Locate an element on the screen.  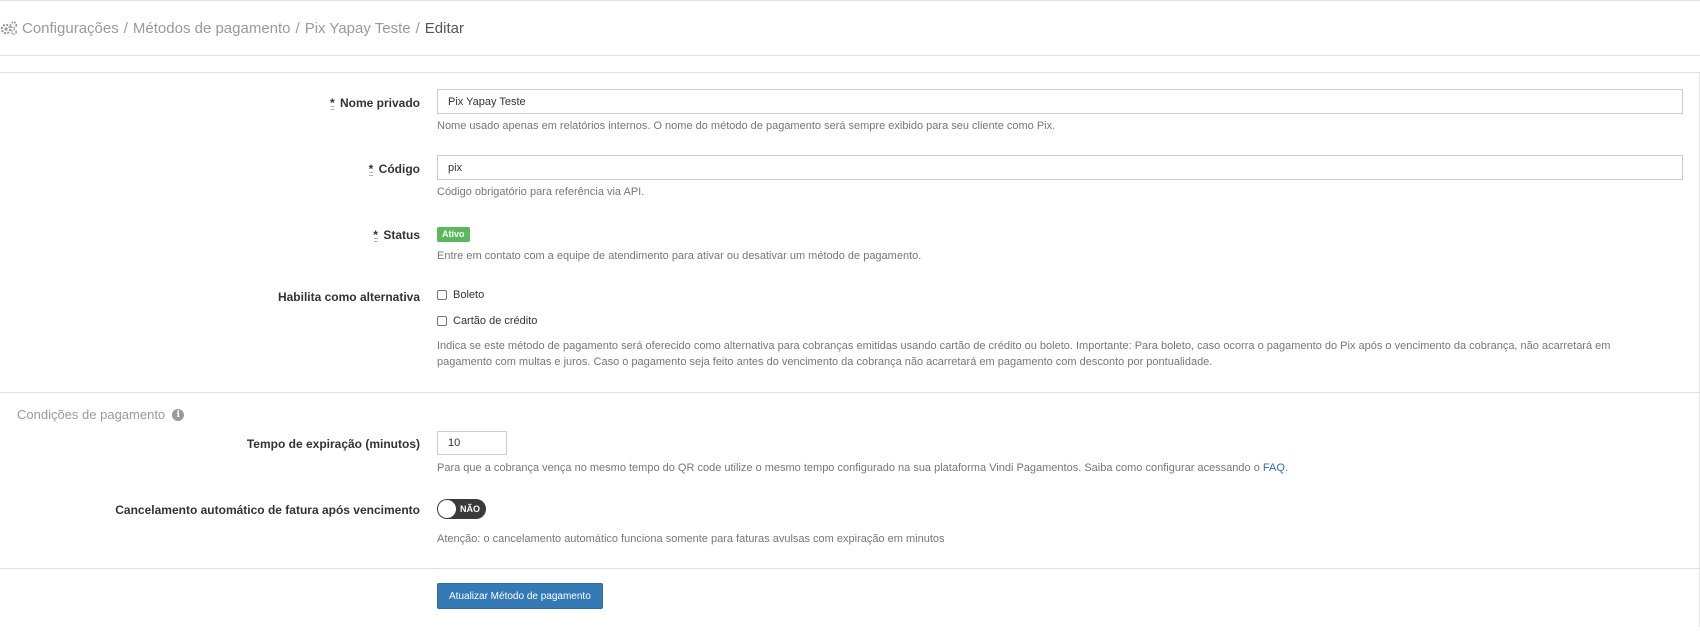
toggle-knob is located at coordinates (447, 509).